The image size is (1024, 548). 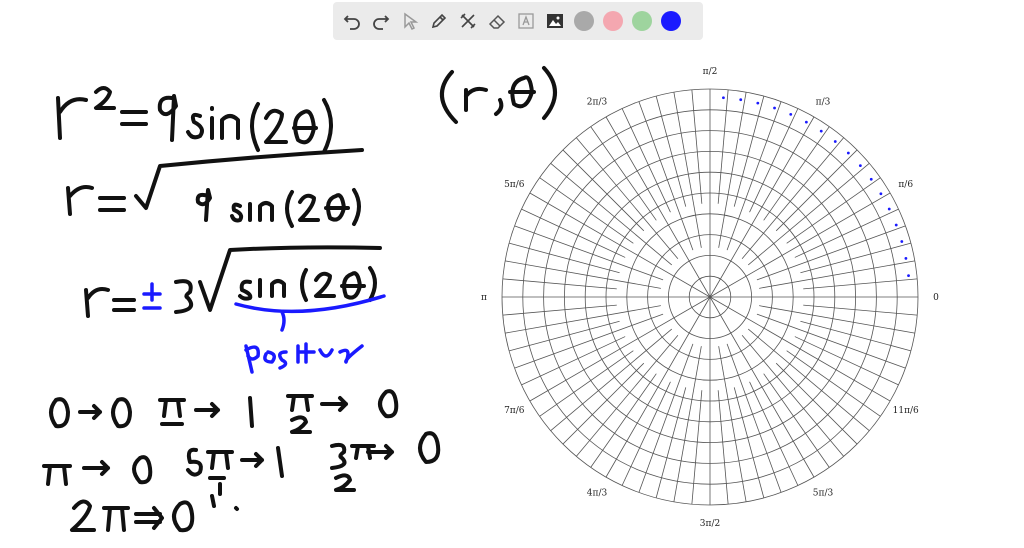 I want to click on eraser-icon, so click(x=497, y=21).